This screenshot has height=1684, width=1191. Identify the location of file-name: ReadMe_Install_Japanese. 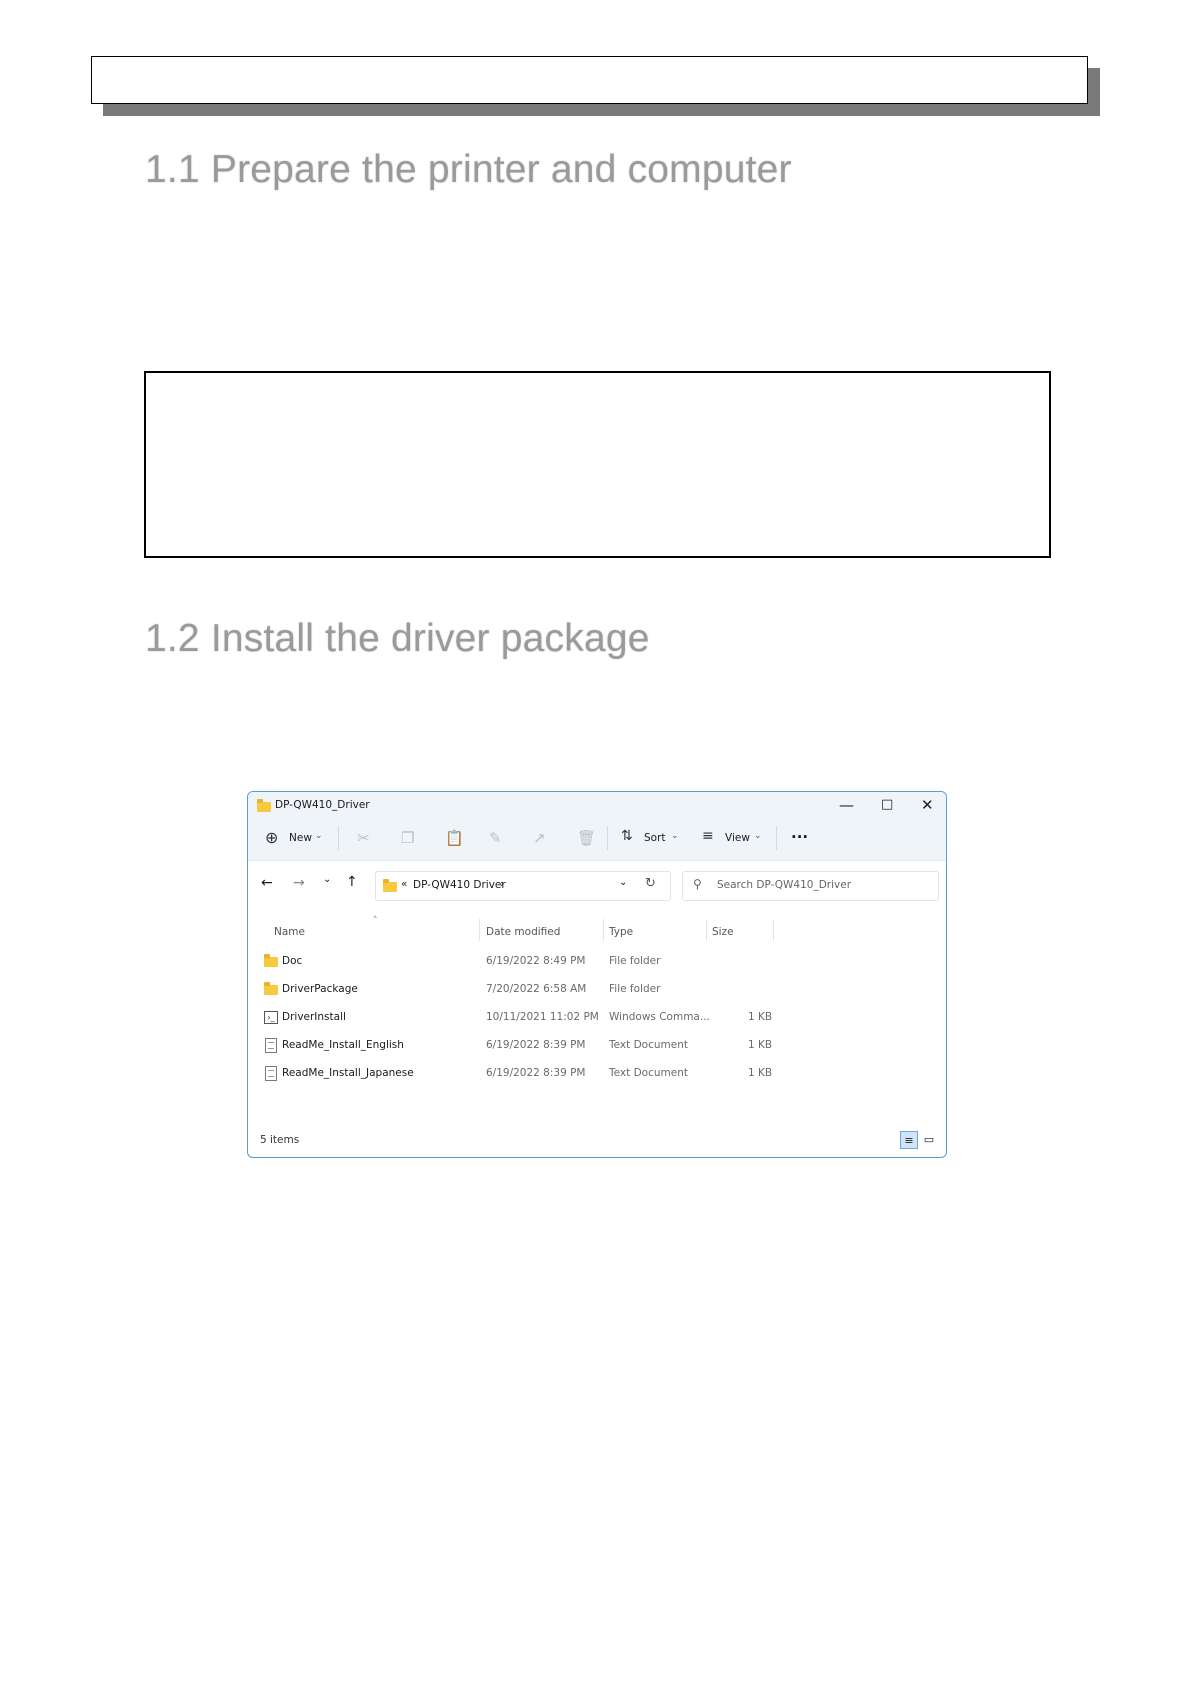
(348, 1073).